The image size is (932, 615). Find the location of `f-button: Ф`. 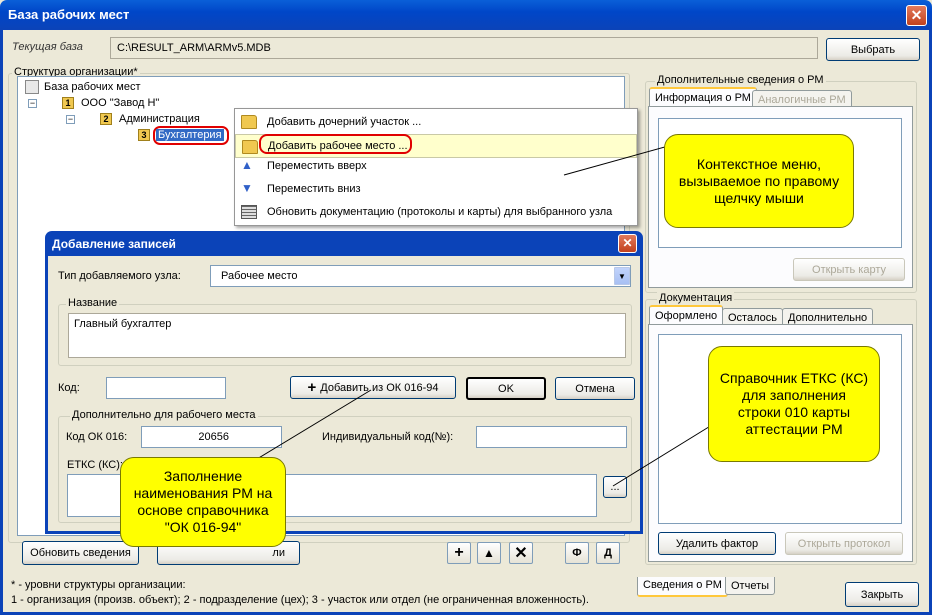

f-button: Ф is located at coordinates (577, 553).